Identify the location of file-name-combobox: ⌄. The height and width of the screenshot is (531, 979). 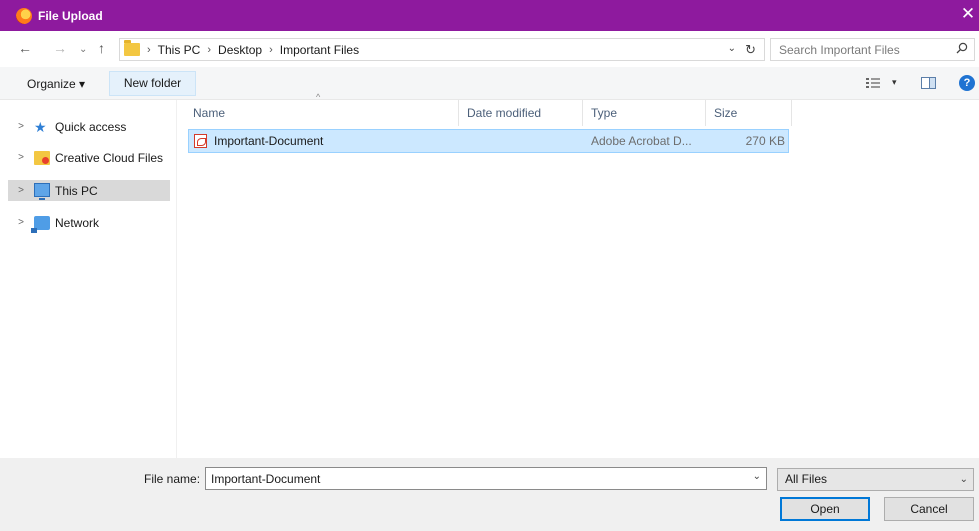
(486, 478).